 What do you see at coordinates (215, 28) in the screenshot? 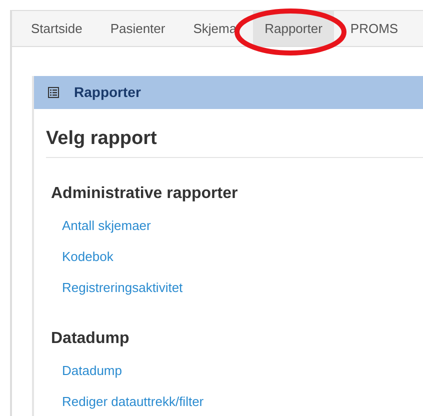
I see `nav-tab: Skjema` at bounding box center [215, 28].